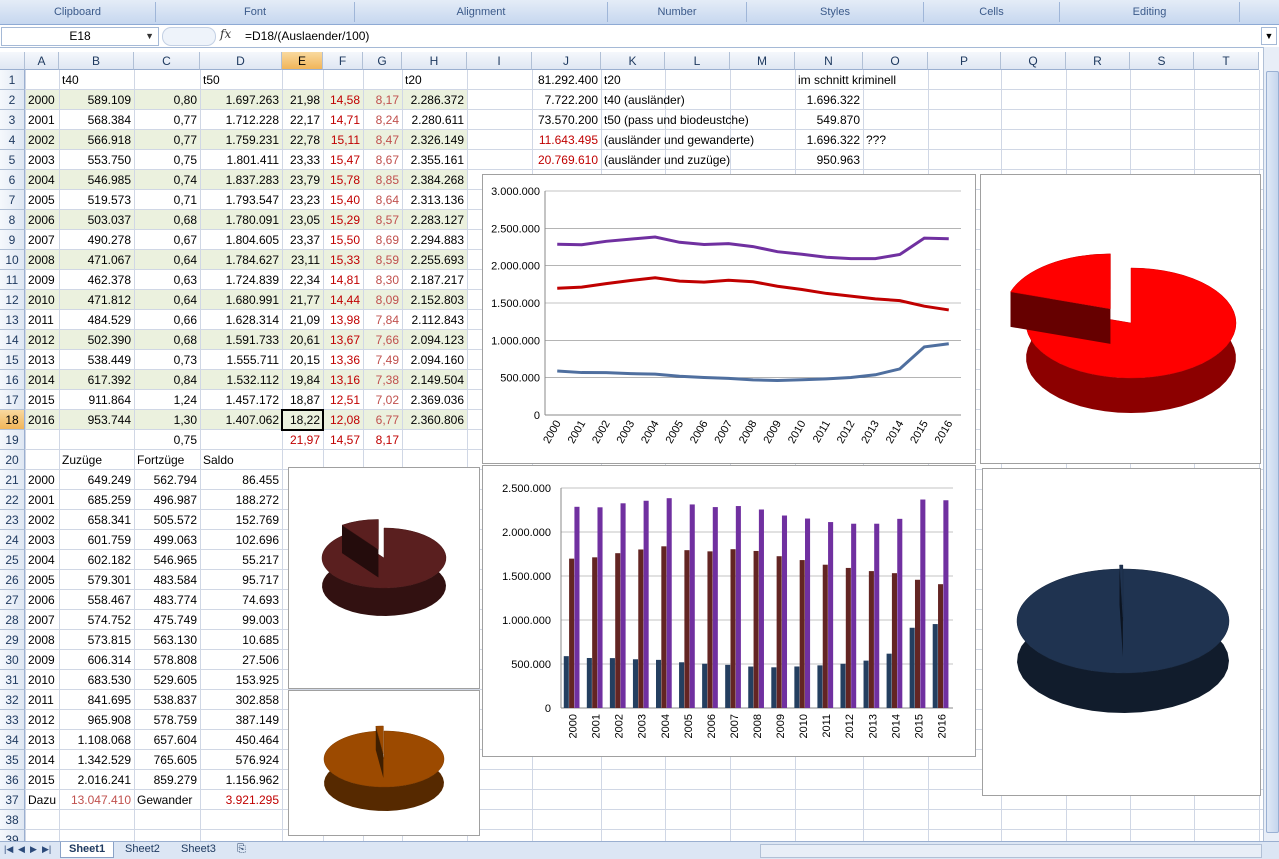 This screenshot has width=1279, height=859. Describe the element at coordinates (167, 460) in the screenshot. I see `header-cell: Fortzüge` at that location.